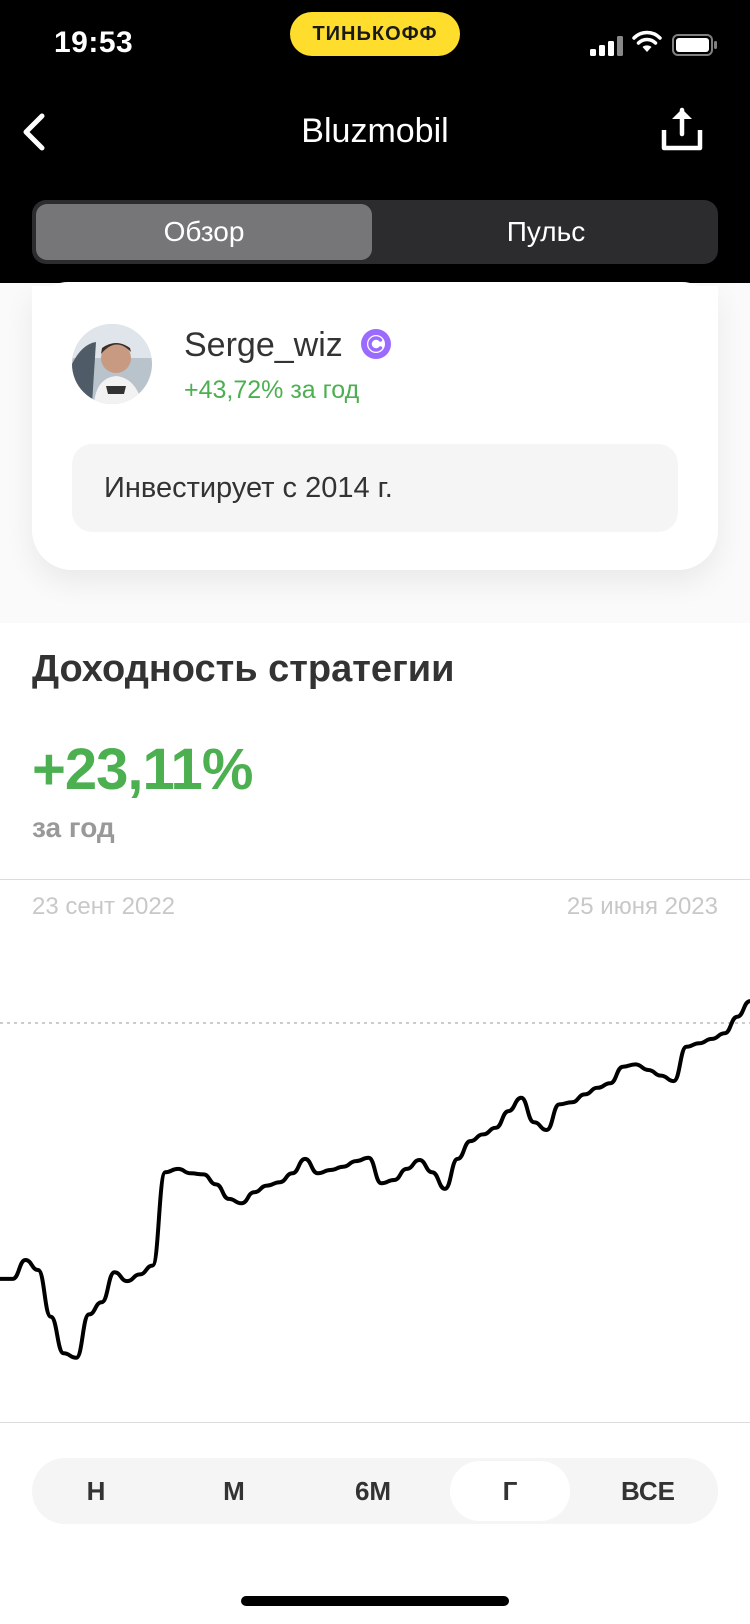 The image size is (750, 1624). I want to click on strategy-yield-period: за год, so click(73, 827).